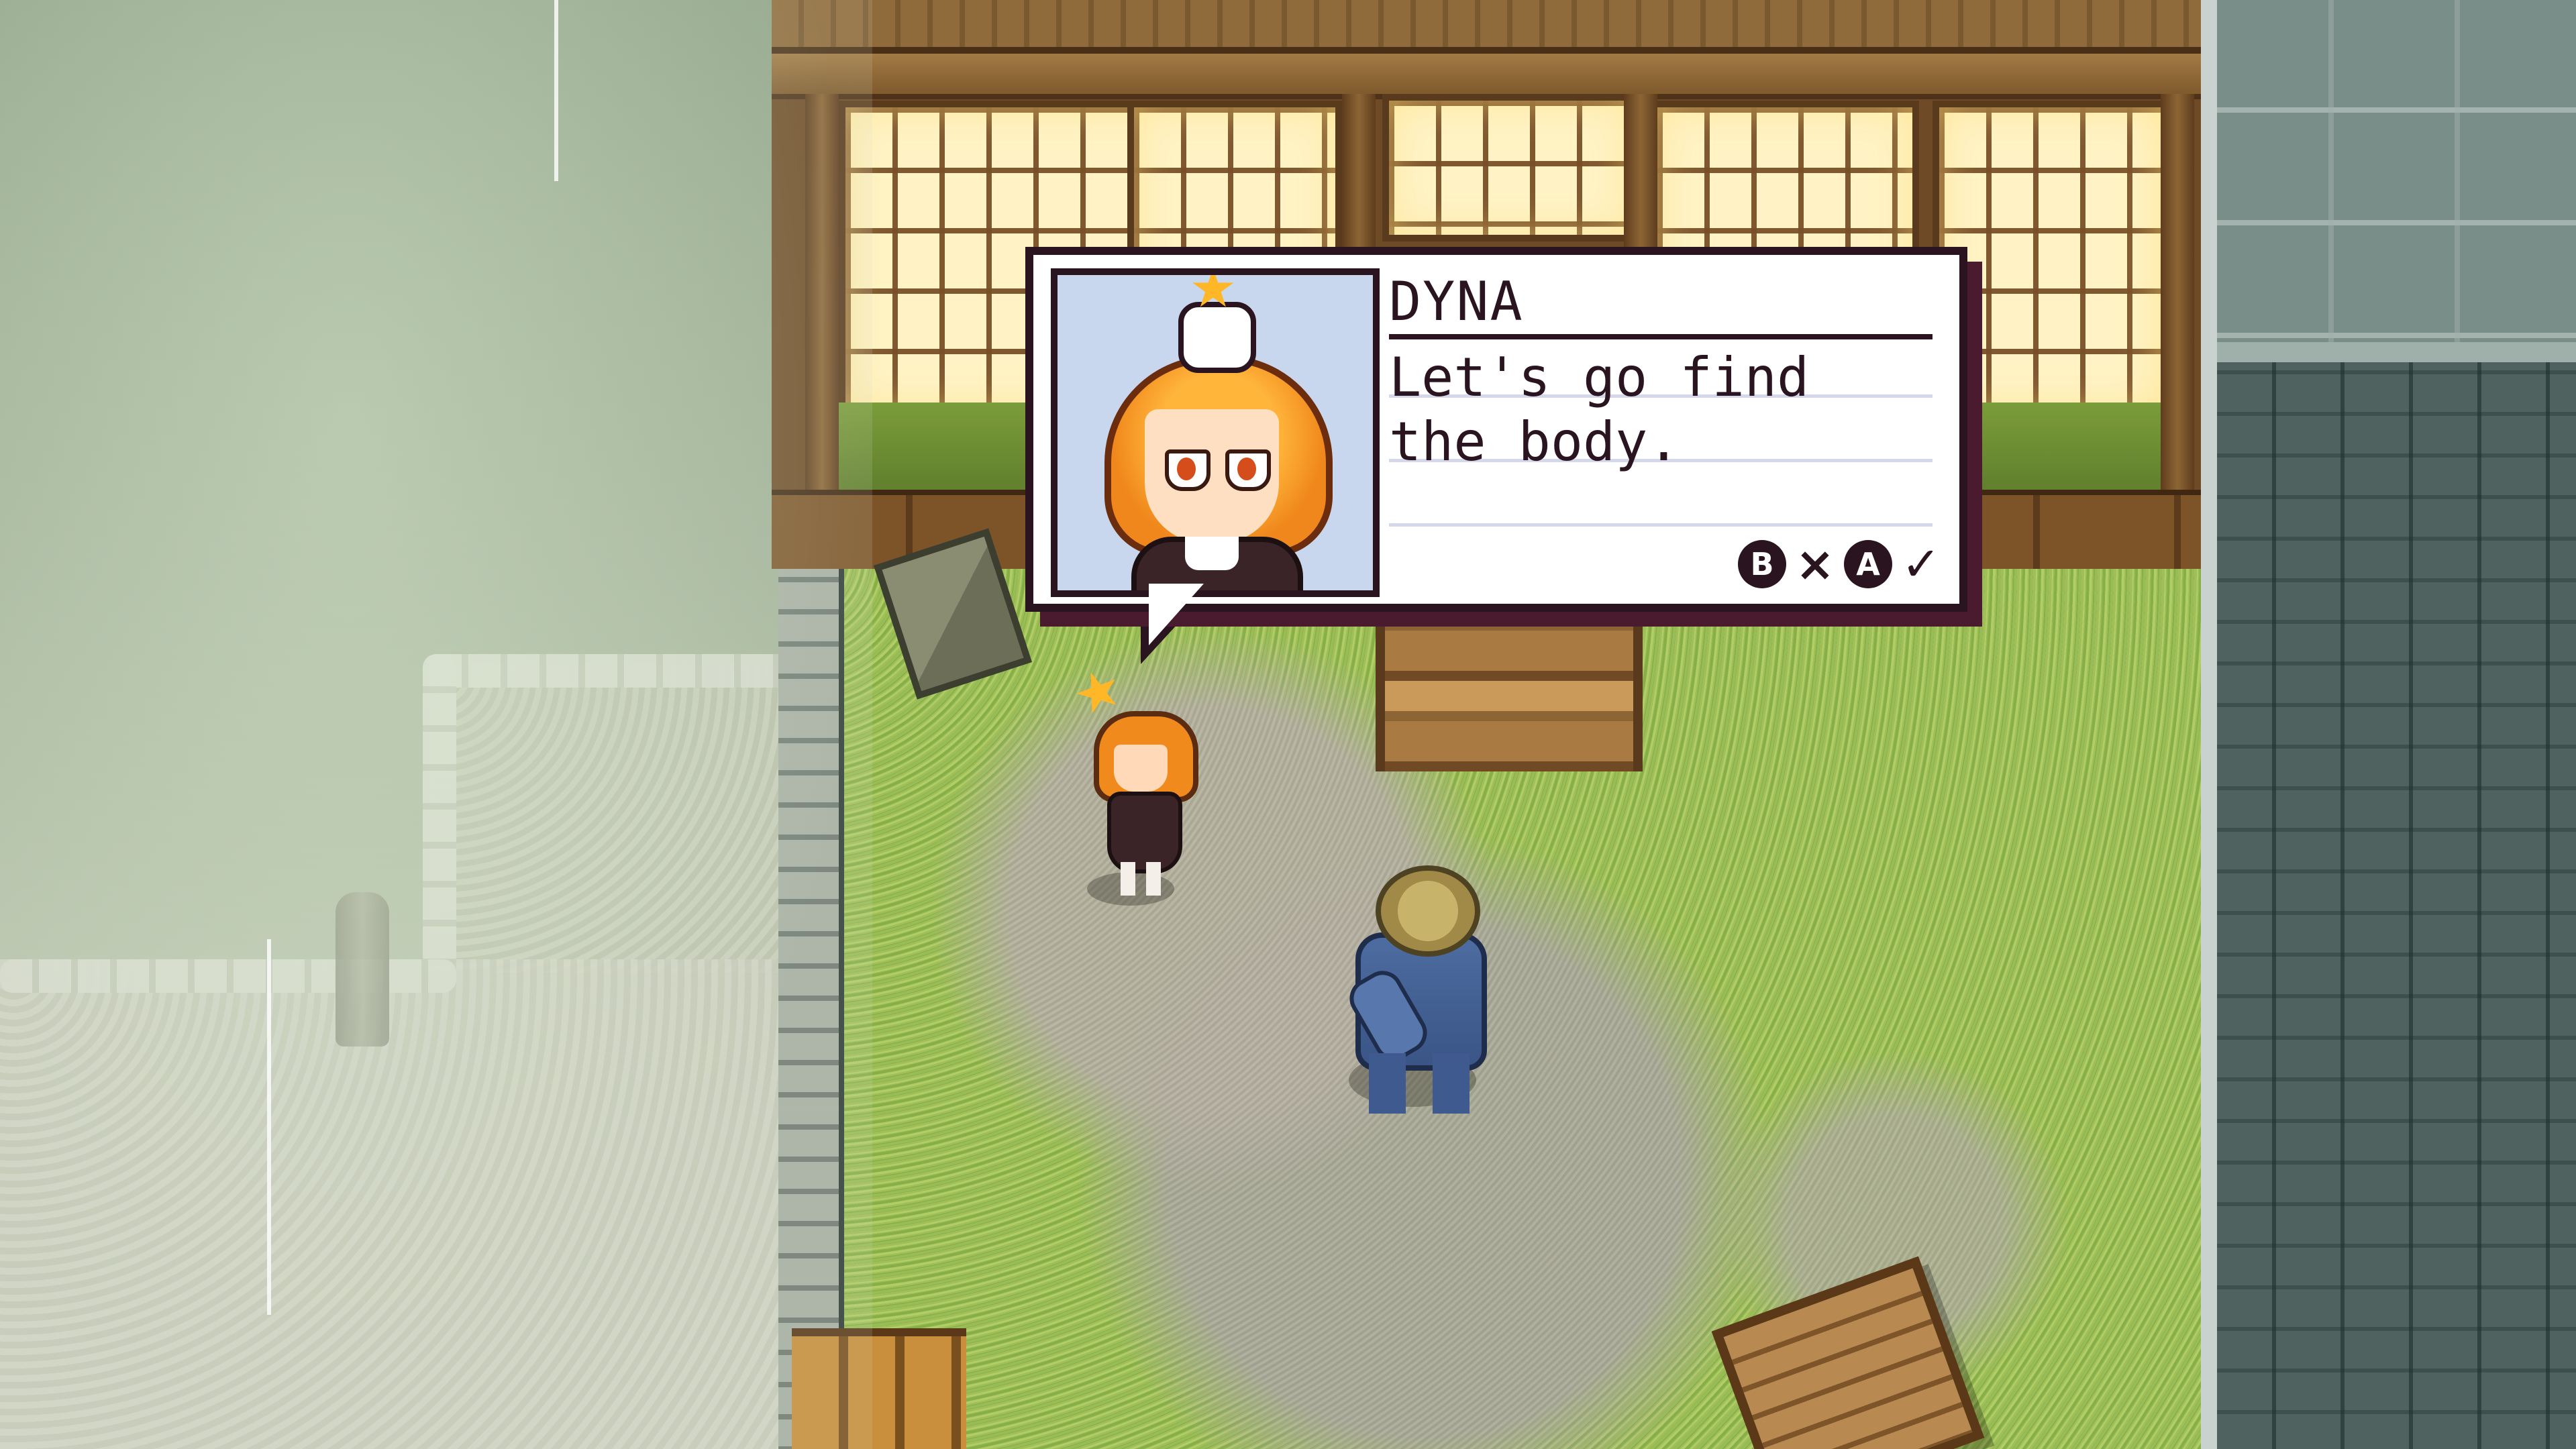 The width and height of the screenshot is (2576, 1449). Describe the element at coordinates (1187, 470) in the screenshot. I see `portrait-eye-left` at that location.